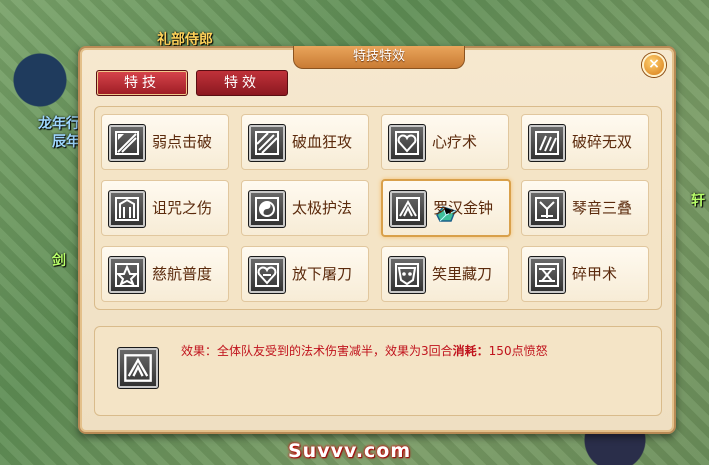 This screenshot has width=709, height=465. What do you see at coordinates (322, 274) in the screenshot?
I see `skill-name: 放下屠刀` at bounding box center [322, 274].